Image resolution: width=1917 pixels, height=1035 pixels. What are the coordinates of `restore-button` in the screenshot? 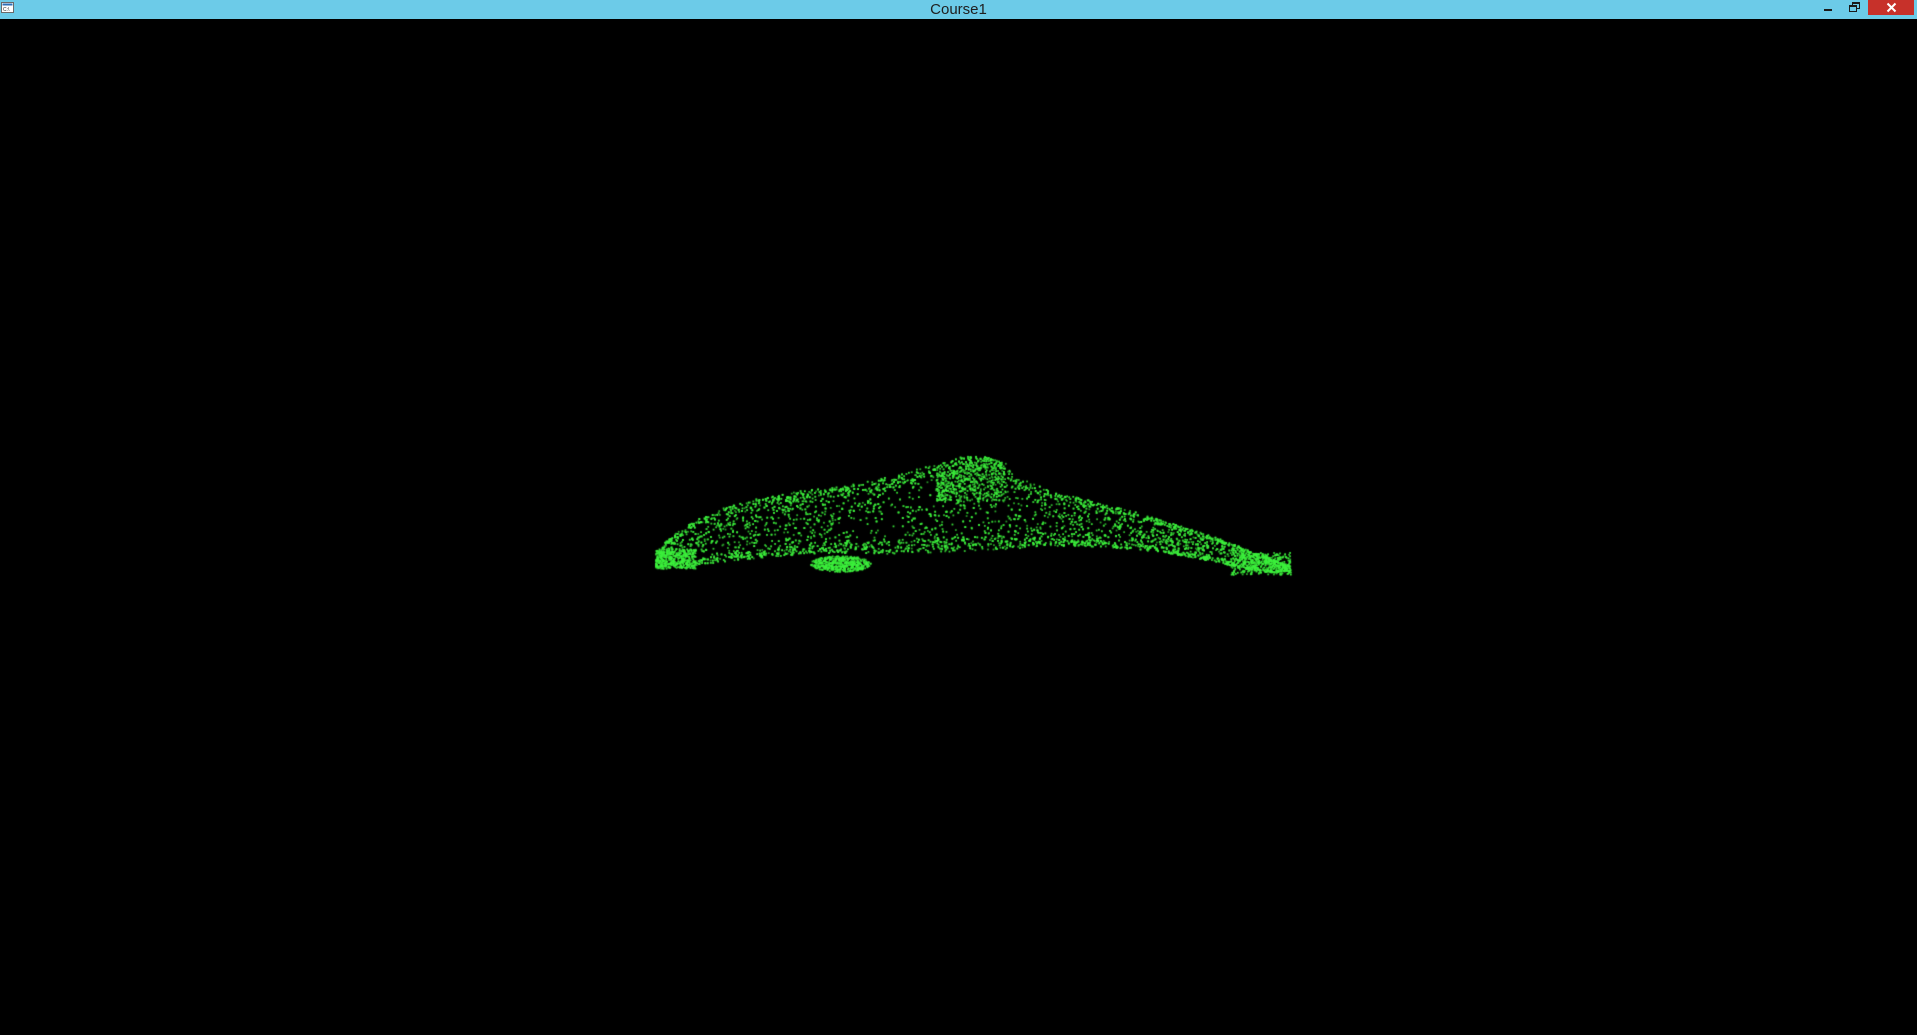 It's located at (1854, 7).